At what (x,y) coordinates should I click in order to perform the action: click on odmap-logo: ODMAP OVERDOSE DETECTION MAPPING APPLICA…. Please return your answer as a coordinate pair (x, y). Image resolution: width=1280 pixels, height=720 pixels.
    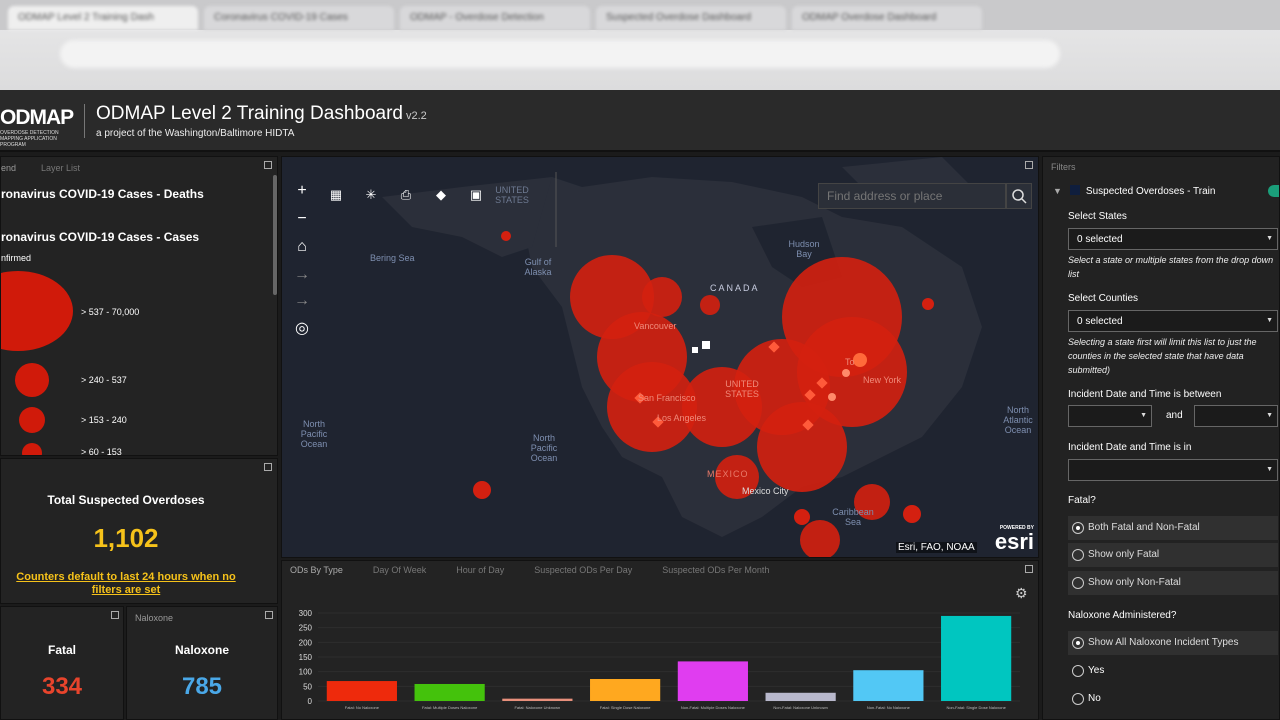
    Looking at the image, I should click on (37, 127).